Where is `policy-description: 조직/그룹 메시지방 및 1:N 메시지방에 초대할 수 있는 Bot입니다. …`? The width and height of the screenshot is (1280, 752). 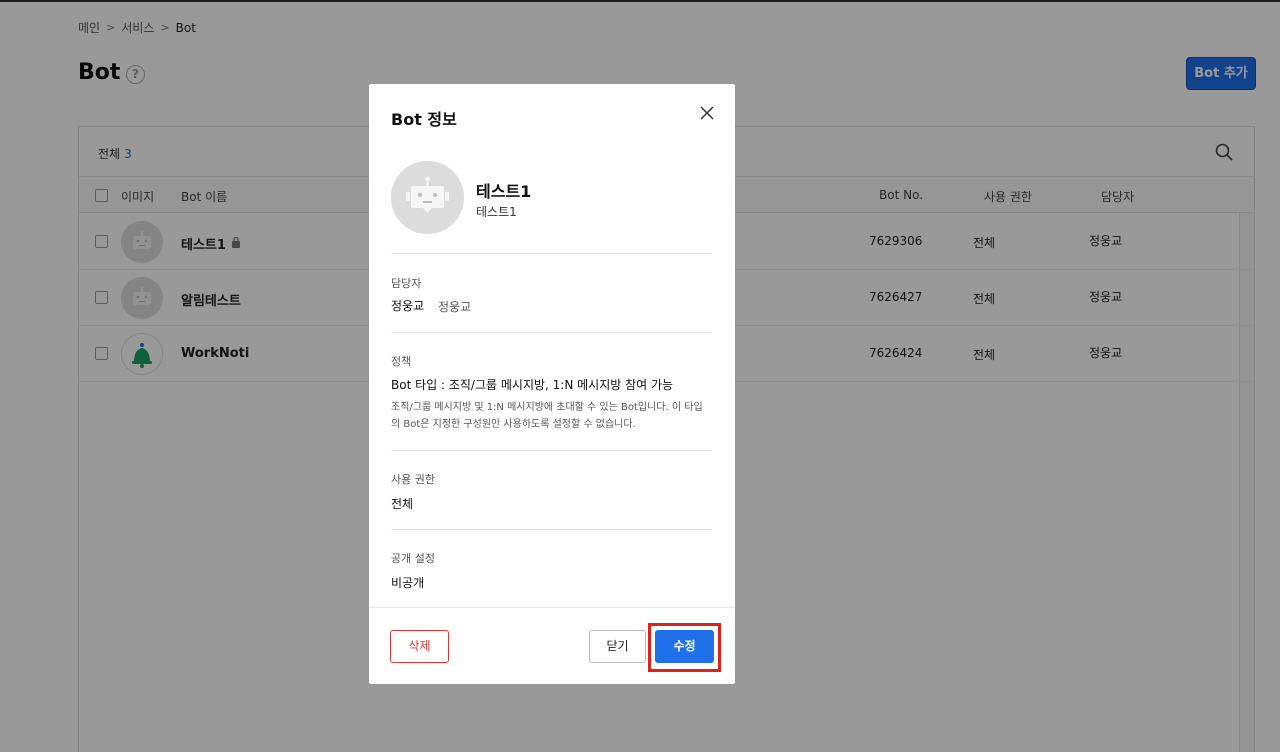 policy-description: 조직/그룹 메시지방 및 1:N 메시지방에 초대할 수 있는 Bot입니다. … is located at coordinates (551, 416).